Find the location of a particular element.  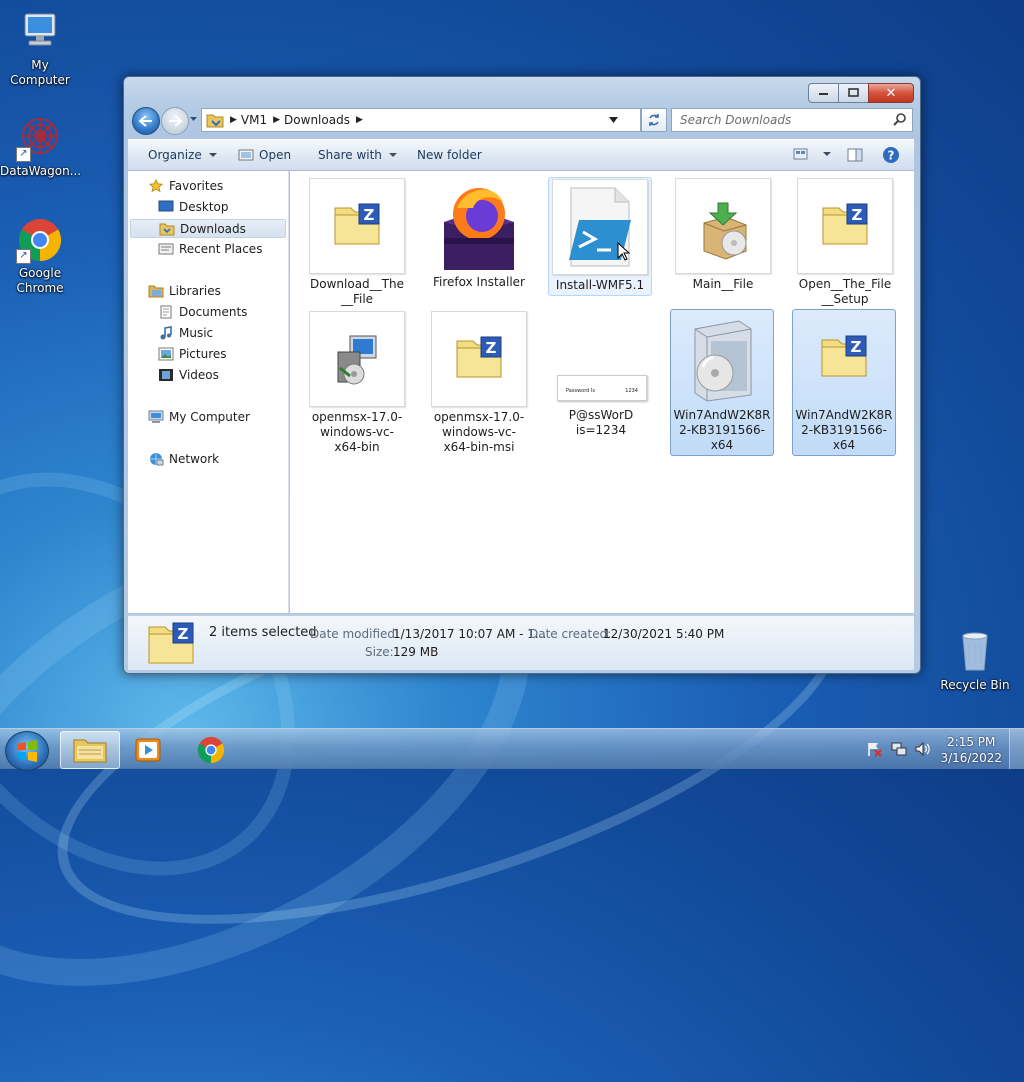

organize-button: Organize is located at coordinates (182, 155).